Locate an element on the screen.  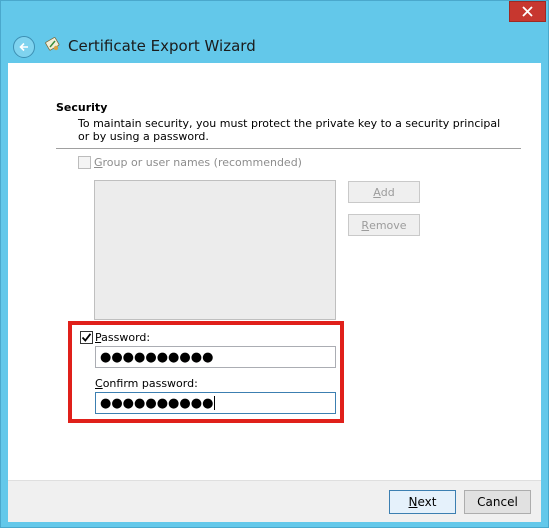
title-bar: Certificate Export Wizard is located at coordinates (274, 32).